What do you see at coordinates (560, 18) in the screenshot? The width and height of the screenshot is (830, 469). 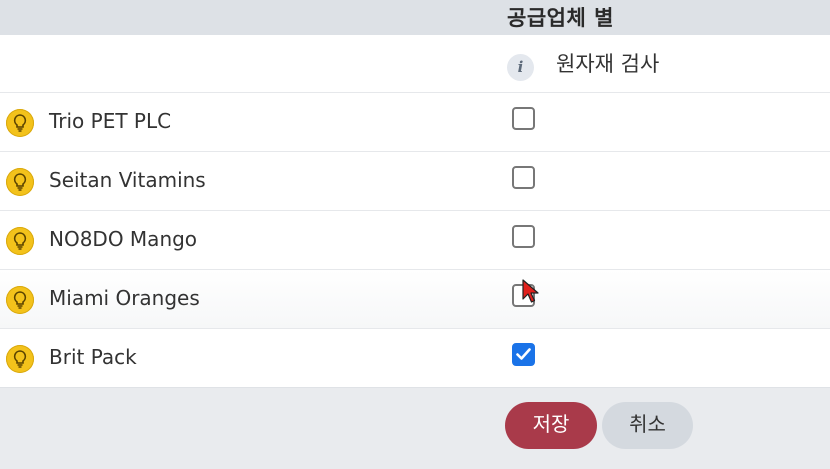 I see `page-title: 공급업체 별` at bounding box center [560, 18].